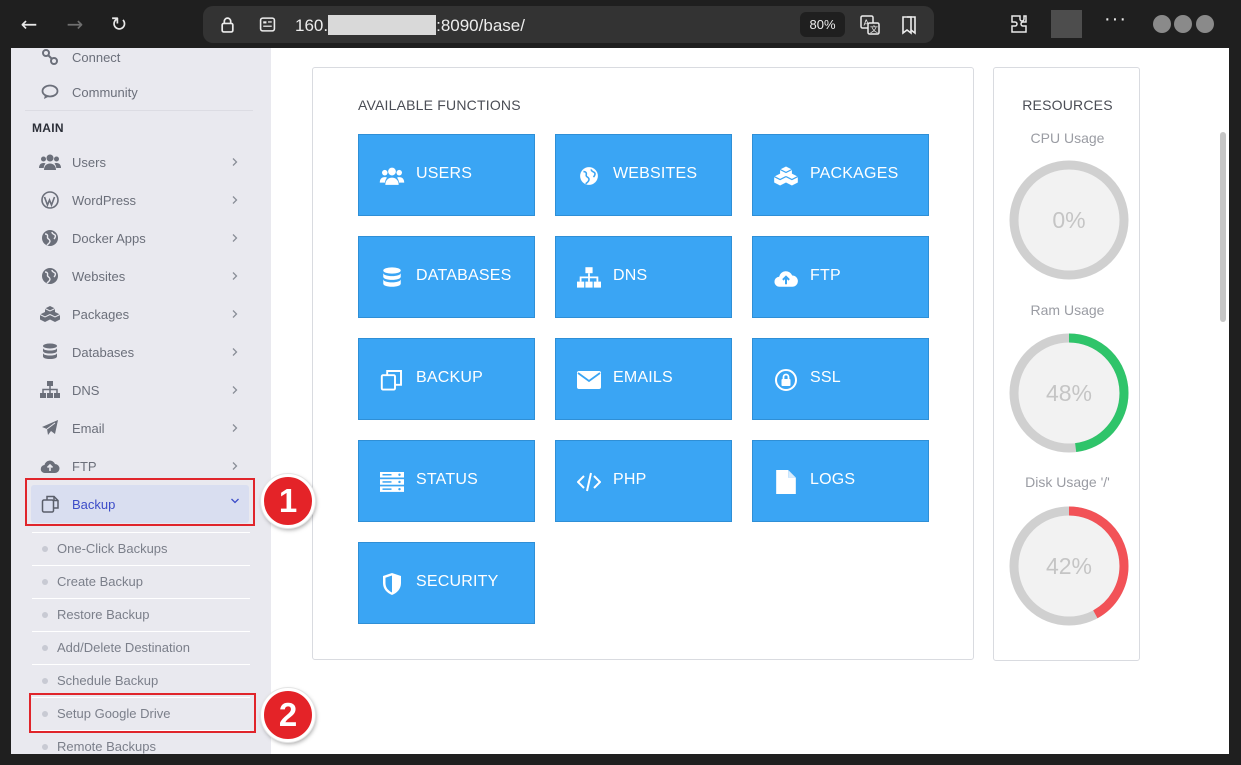  I want to click on sidebar-item-connect: Connect, so click(139, 62).